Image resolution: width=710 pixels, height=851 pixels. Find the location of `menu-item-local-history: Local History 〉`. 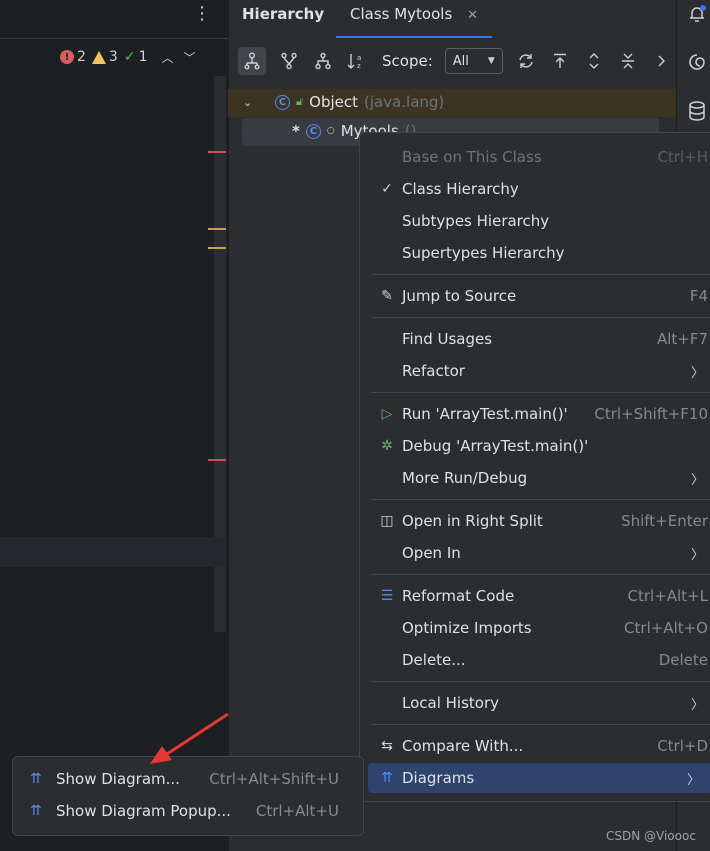

menu-item-local-history: Local History 〉 is located at coordinates (540, 703).